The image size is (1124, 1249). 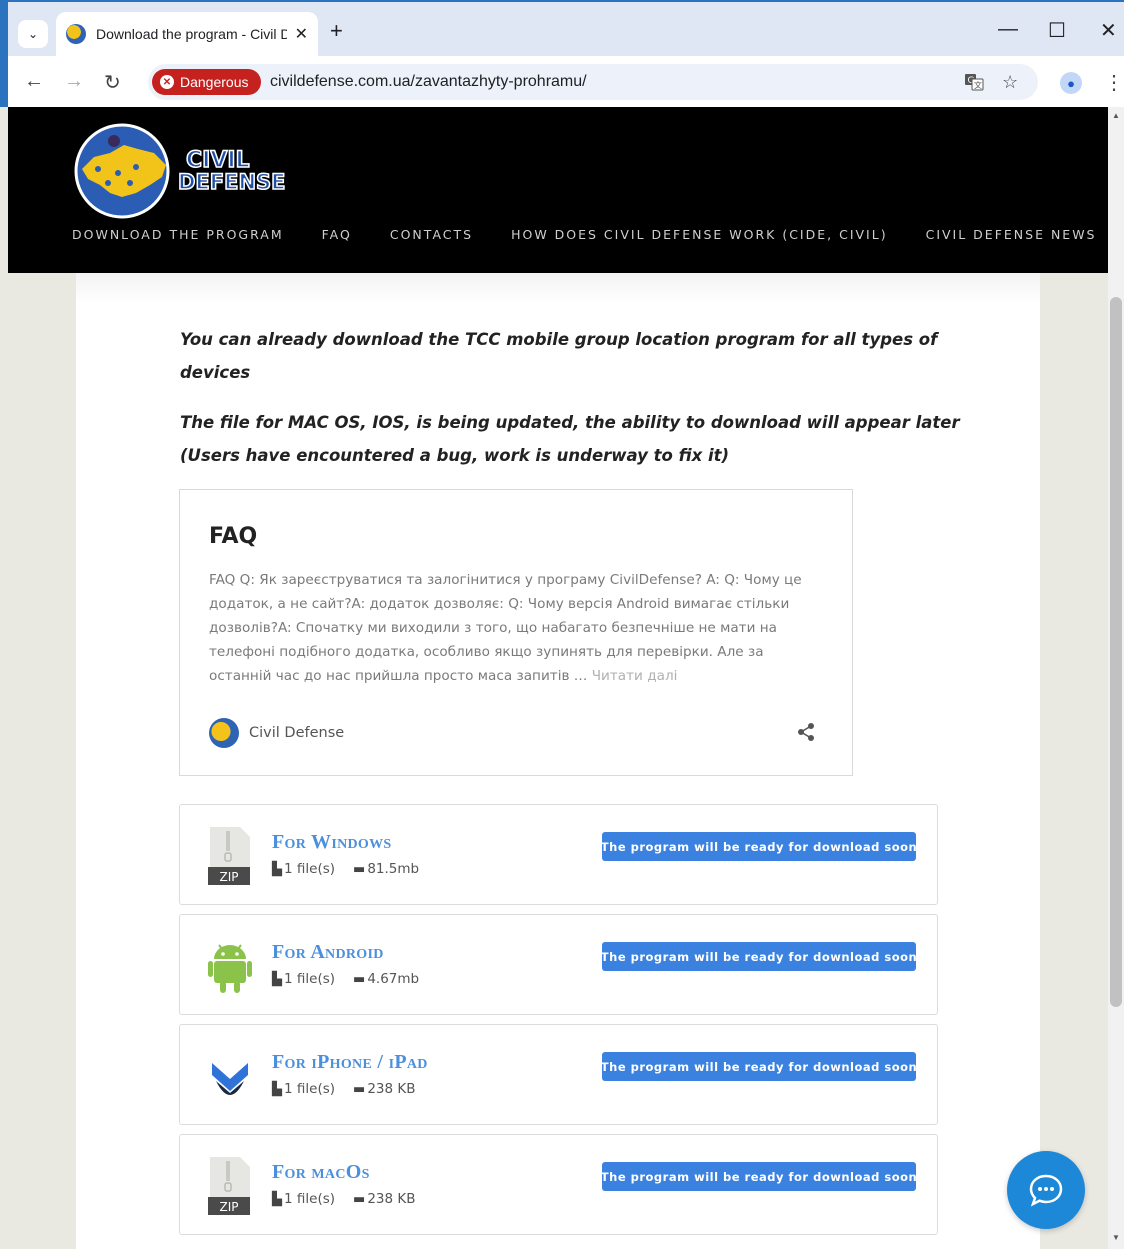 What do you see at coordinates (233, 536) in the screenshot?
I see `faq-title: FAQ` at bounding box center [233, 536].